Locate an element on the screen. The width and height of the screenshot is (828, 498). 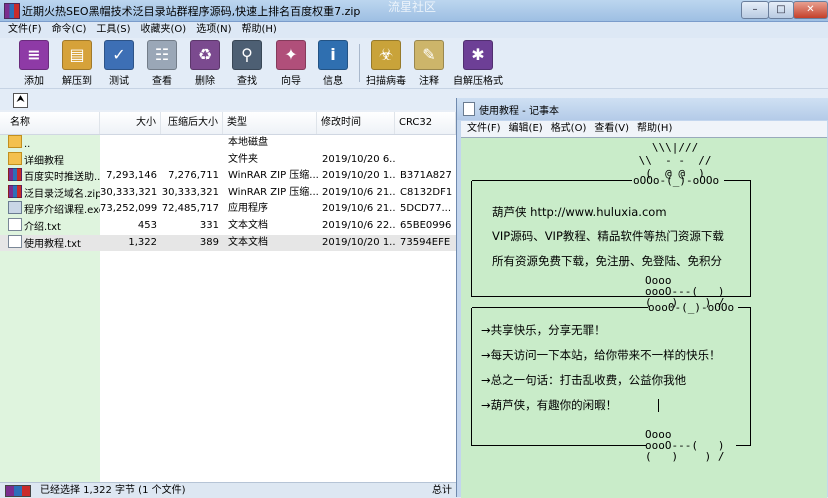
notepad-title-bar: 使用教程 - 记事本 is located at coordinates (642, 109).